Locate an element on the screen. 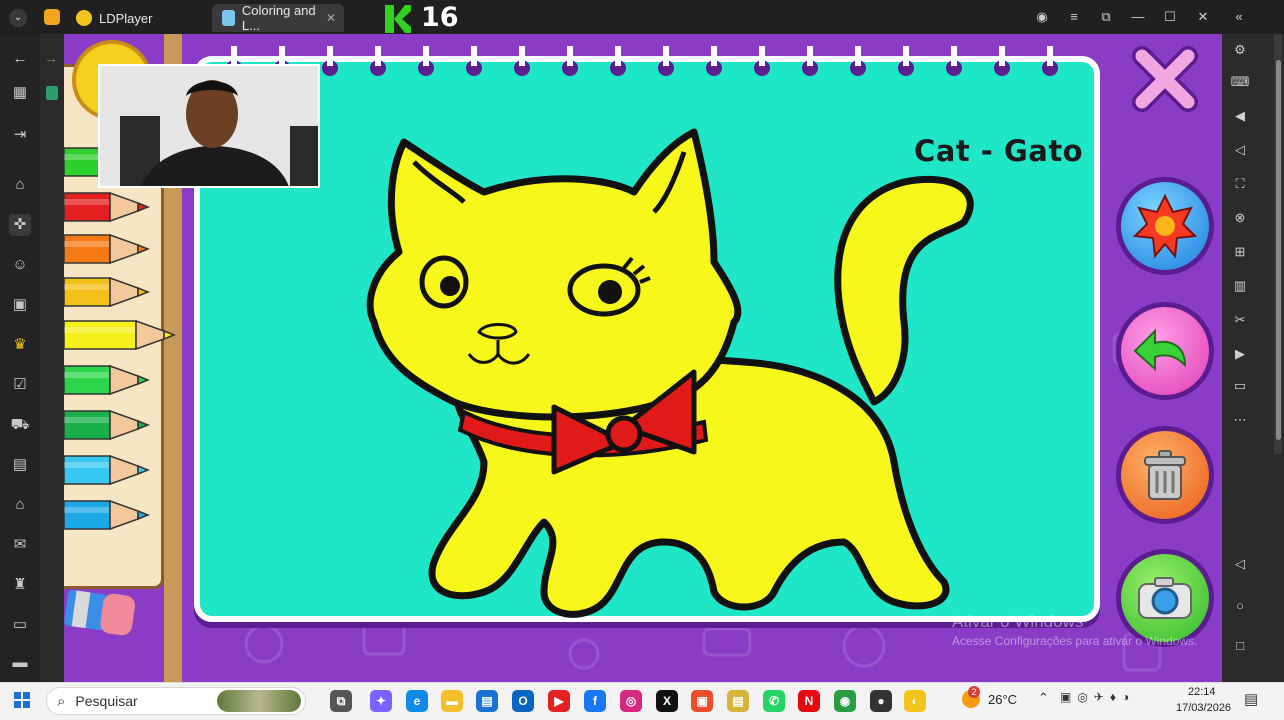 The height and width of the screenshot is (720, 1284). tab-game: Coloring and L... ✕ is located at coordinates (278, 18).